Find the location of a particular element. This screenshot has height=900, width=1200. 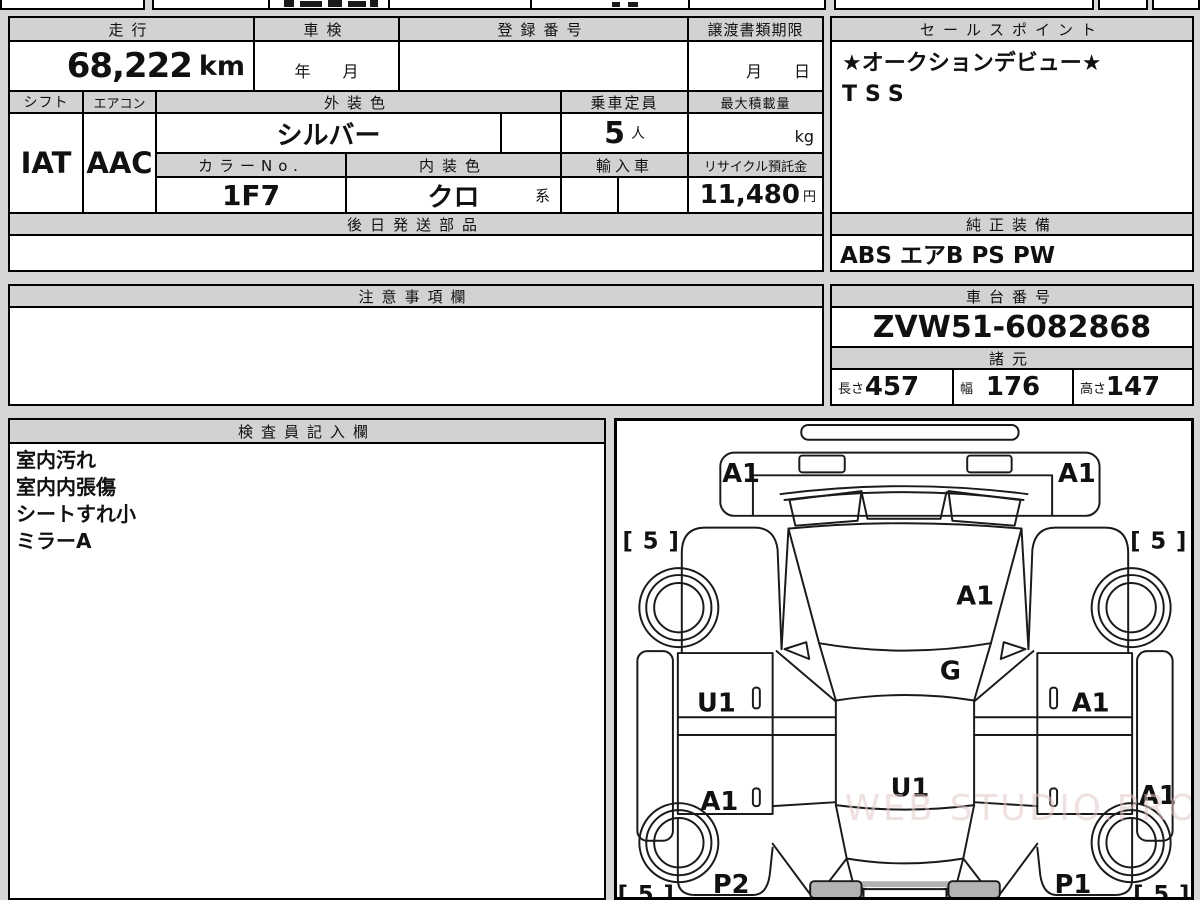

recycle-deposit-unit: 円 is located at coordinates (809, 197).